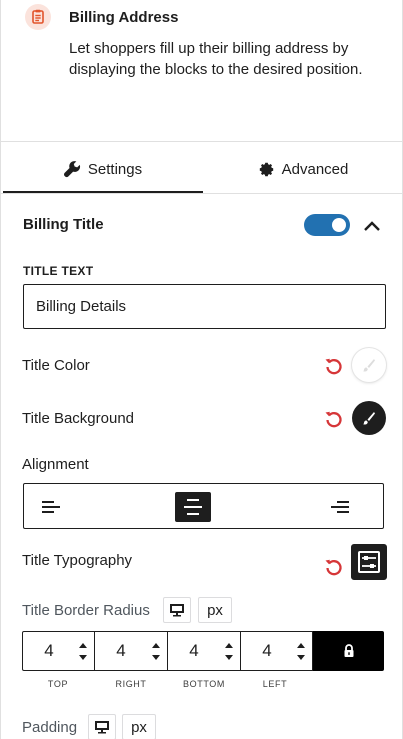  I want to click on sliders-icon, so click(369, 562).